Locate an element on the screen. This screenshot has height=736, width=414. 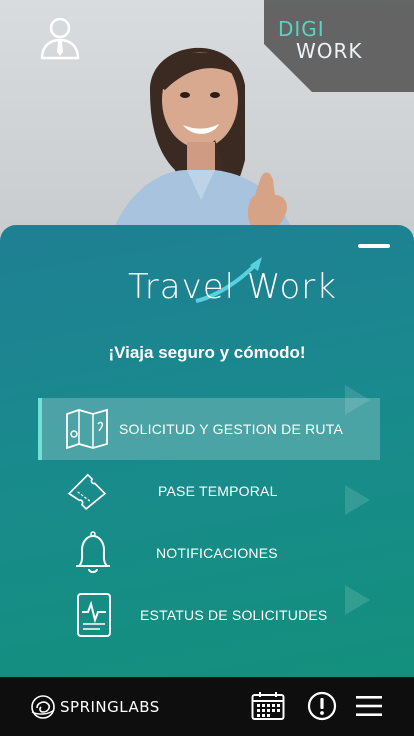
menu-item-notifications: NOTIFICACIONES is located at coordinates (209, 553).